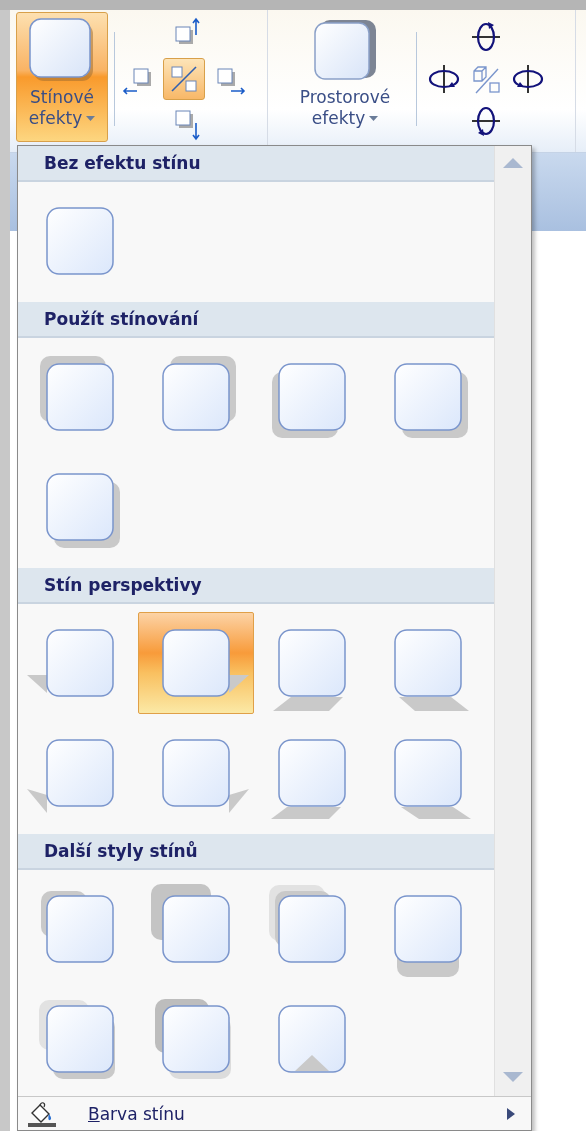 This screenshot has width=586, height=1131. I want to click on section-header: Bez efektu stínu, so click(256, 164).